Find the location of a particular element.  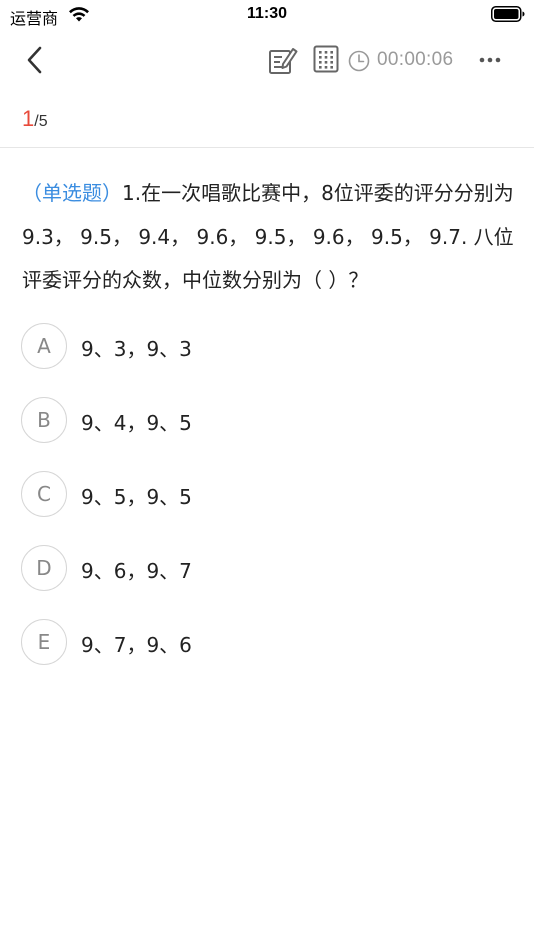

option-text: 9、6，9、7 is located at coordinates (136, 571).